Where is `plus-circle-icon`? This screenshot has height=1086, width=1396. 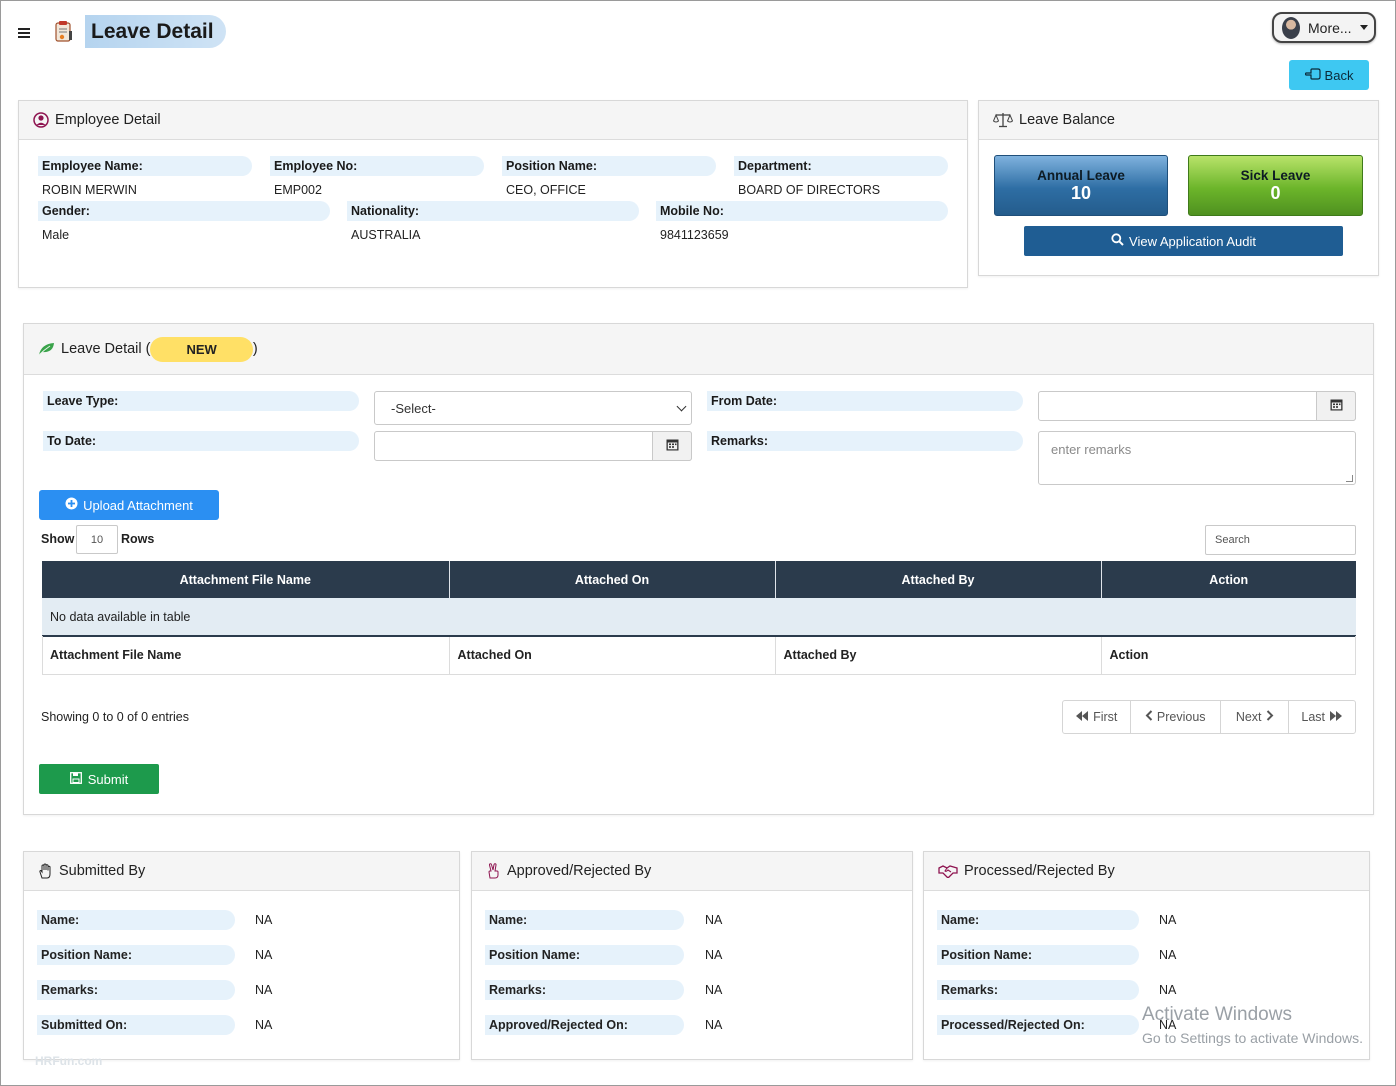 plus-circle-icon is located at coordinates (71, 505).